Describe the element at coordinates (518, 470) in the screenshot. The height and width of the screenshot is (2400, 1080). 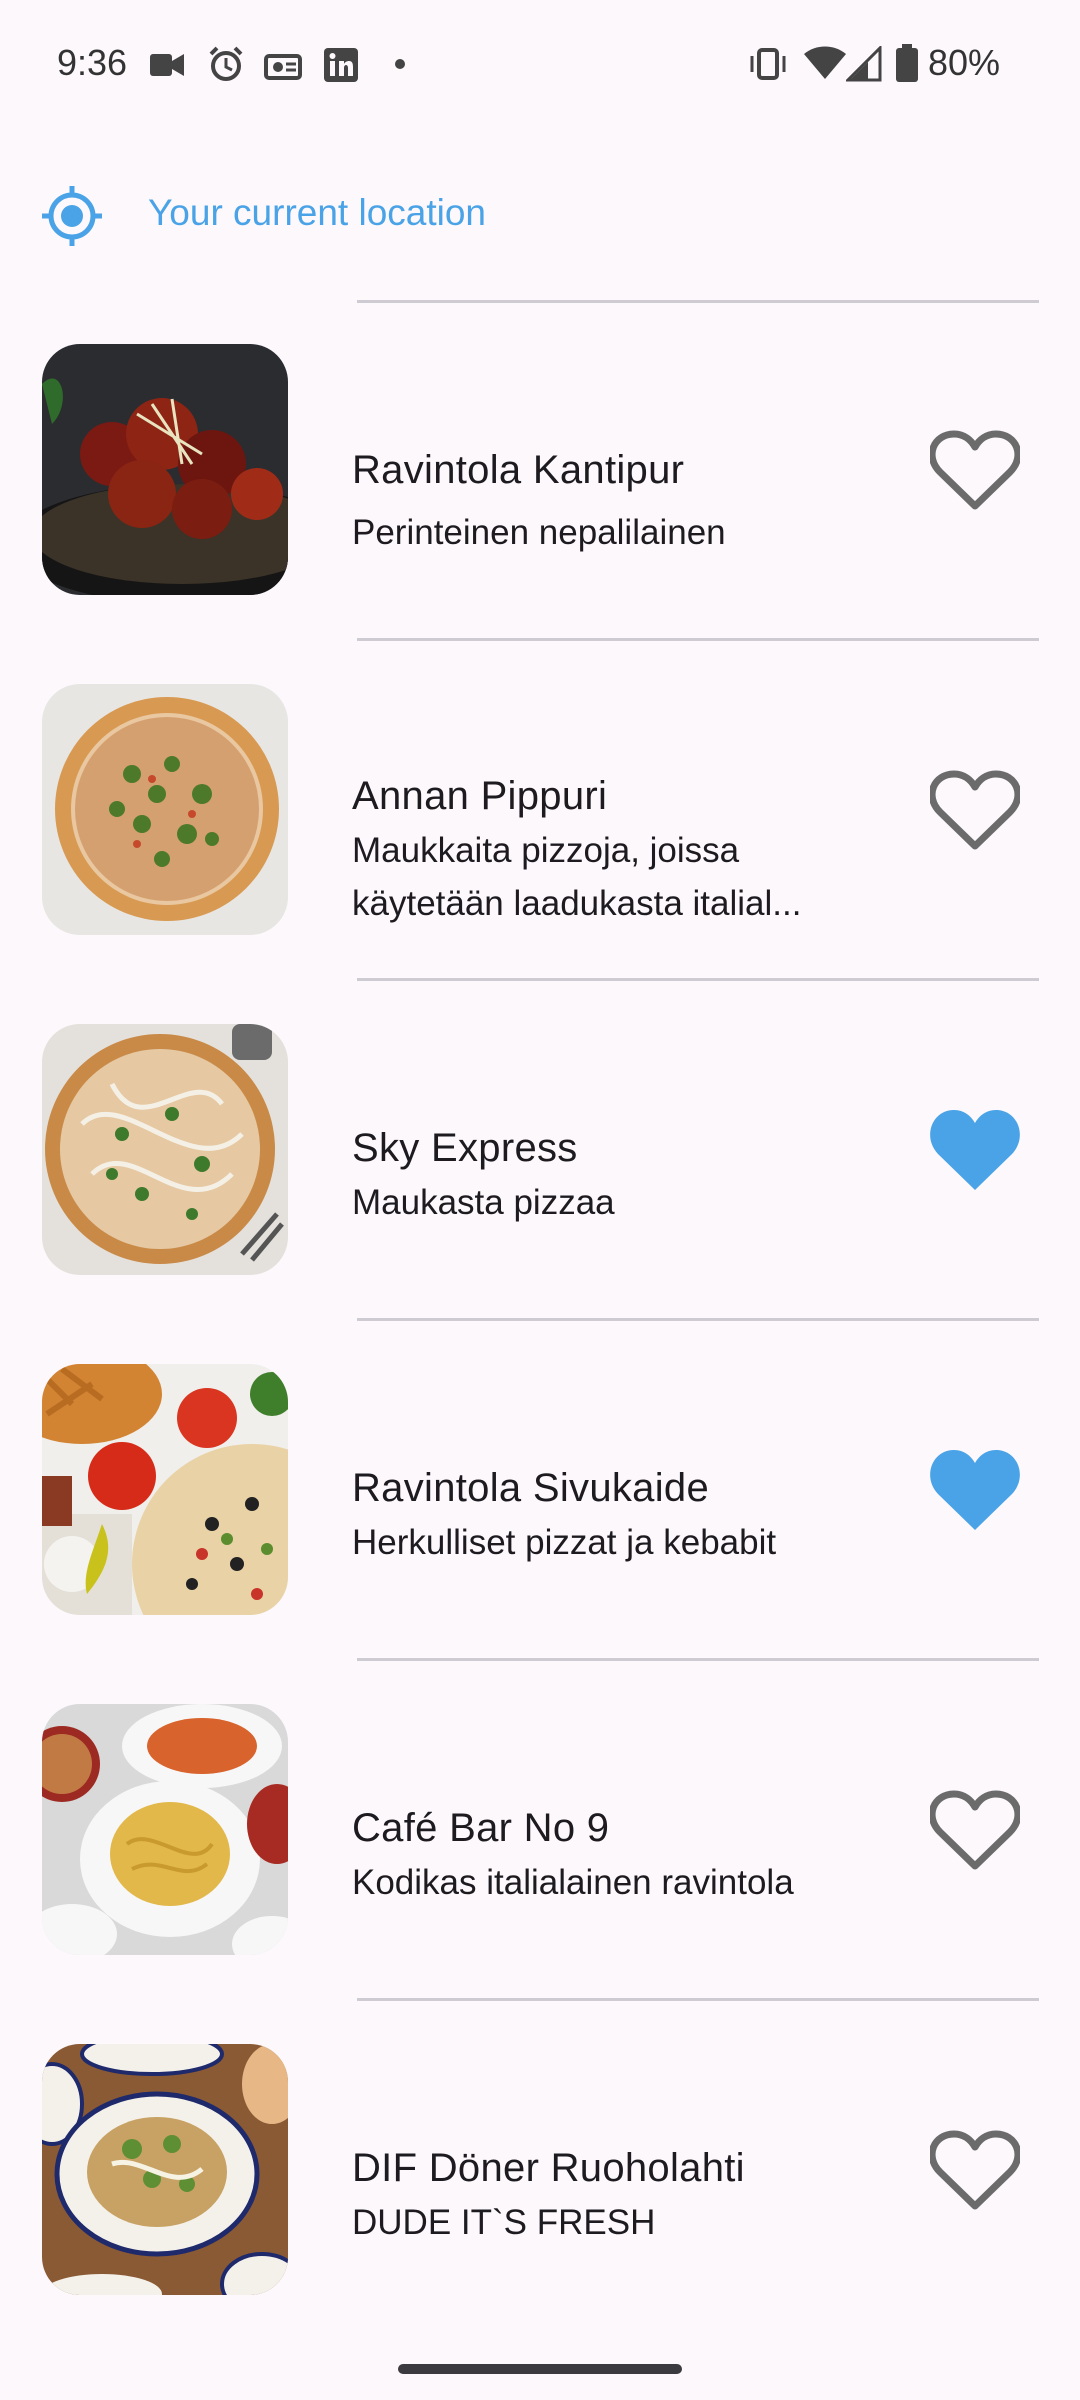
I see `restaurant-name: Ravintola Kantipur` at that location.